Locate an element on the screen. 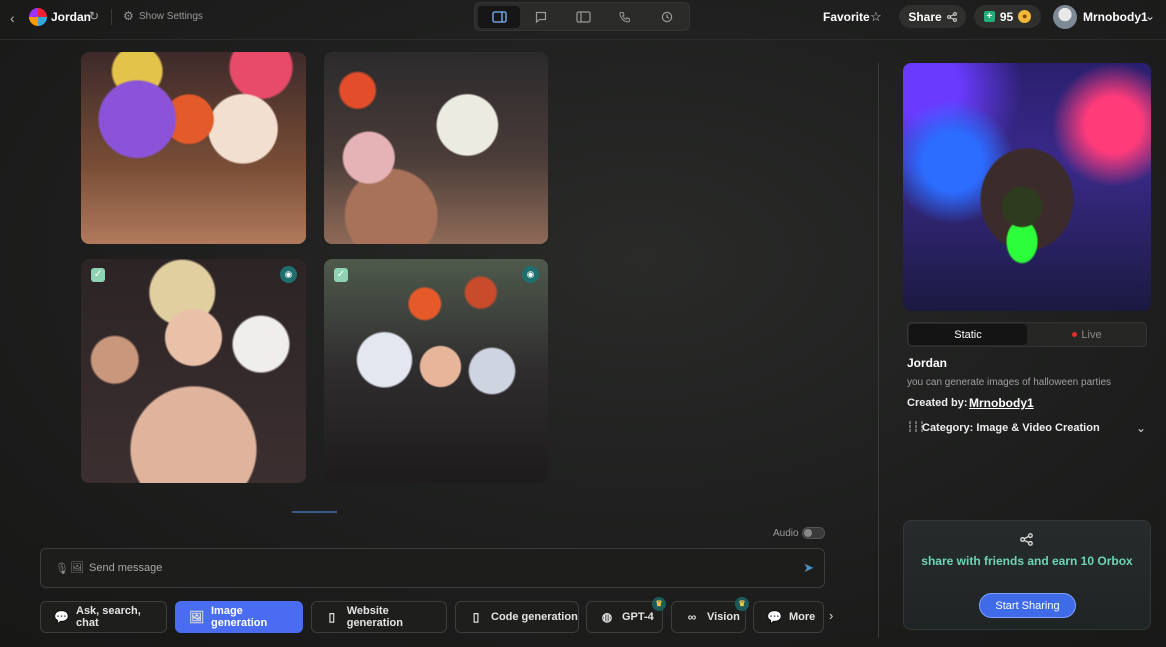  tab-label: Live is located at coordinates (1091, 334).